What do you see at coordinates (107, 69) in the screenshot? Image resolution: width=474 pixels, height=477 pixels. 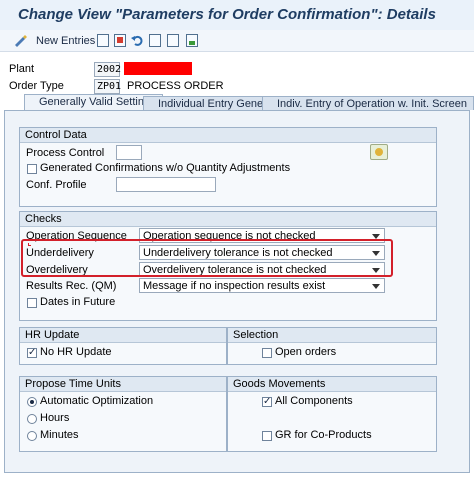 I see `plant-field: 2002` at bounding box center [107, 69].